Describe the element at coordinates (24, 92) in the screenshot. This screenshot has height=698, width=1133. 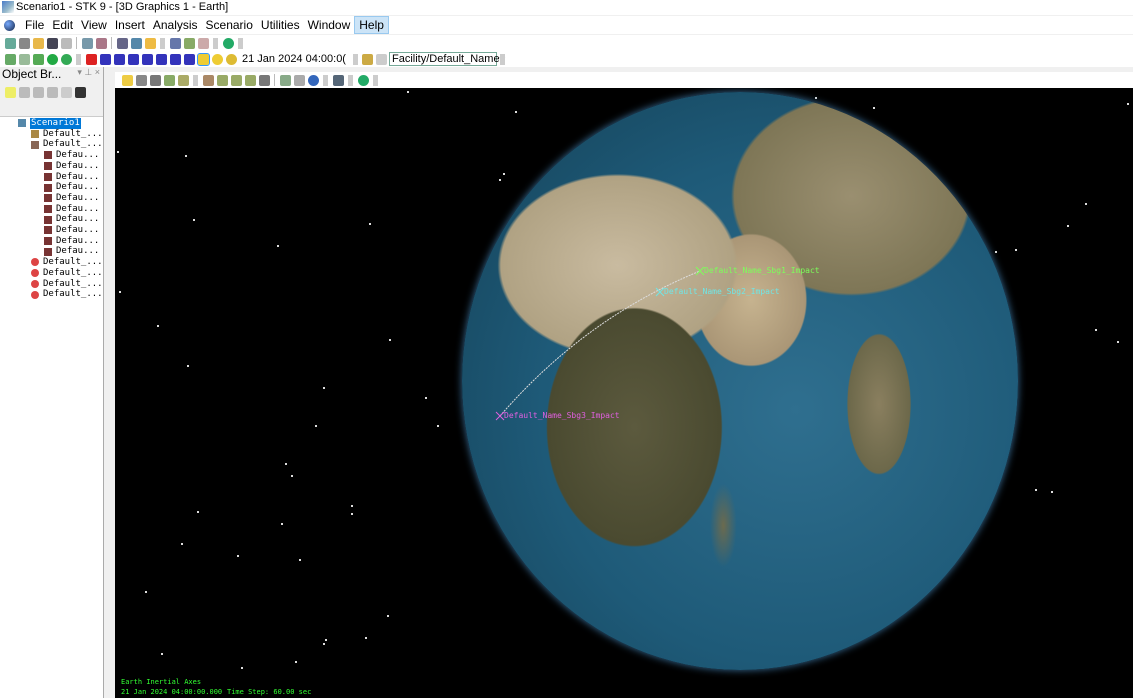
I see `cut-icon` at that location.